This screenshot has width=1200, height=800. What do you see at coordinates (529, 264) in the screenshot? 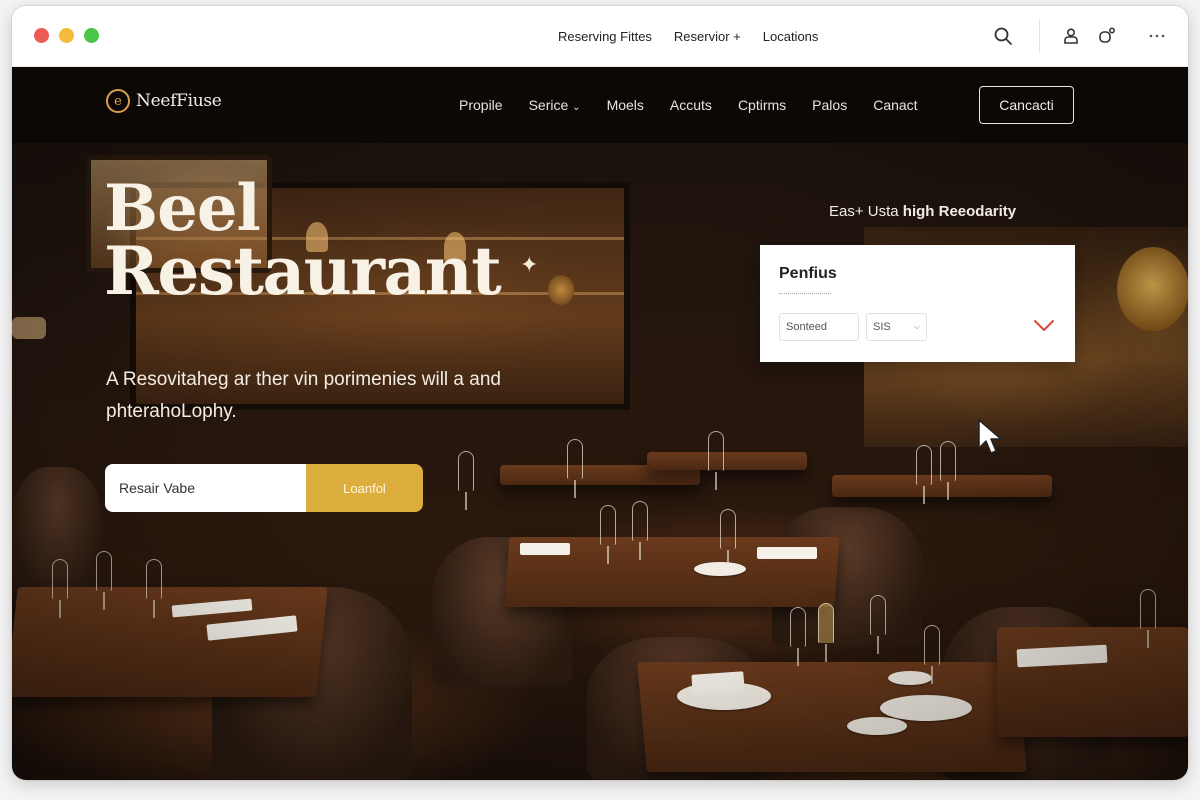
I see `sparkle-icon: ✦` at bounding box center [529, 264].